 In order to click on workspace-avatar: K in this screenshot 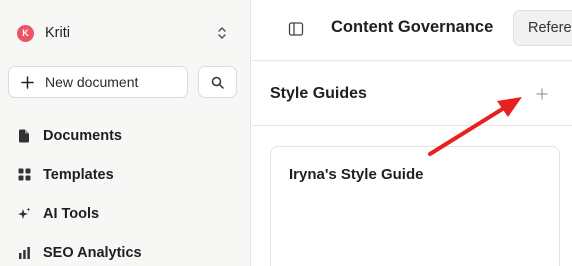, I will do `click(25, 33)`.